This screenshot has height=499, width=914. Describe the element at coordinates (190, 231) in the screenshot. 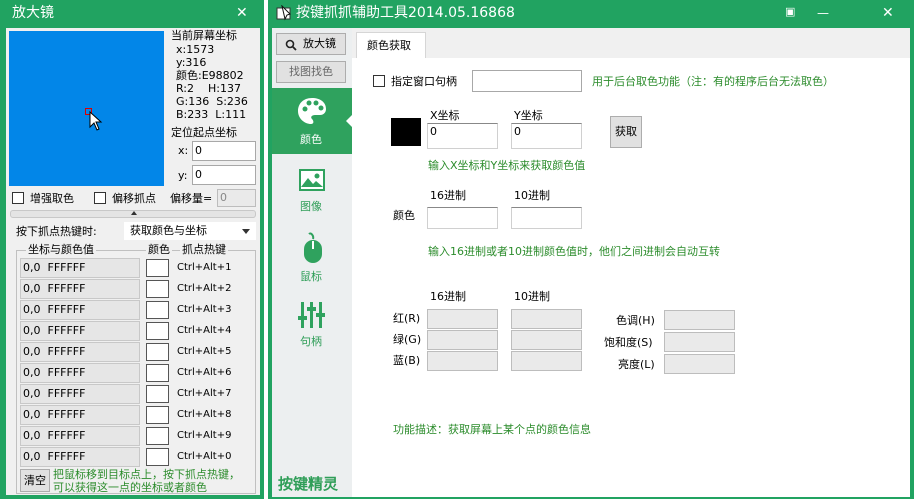

I see `hotkey-select: 获取颜色与坐标` at that location.